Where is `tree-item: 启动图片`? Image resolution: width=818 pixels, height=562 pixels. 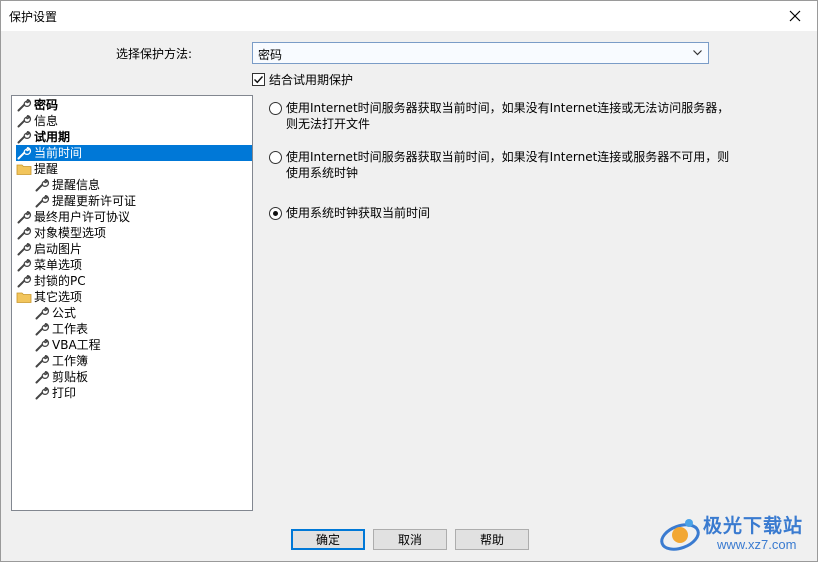
tree-item: 启动图片 is located at coordinates (50, 249).